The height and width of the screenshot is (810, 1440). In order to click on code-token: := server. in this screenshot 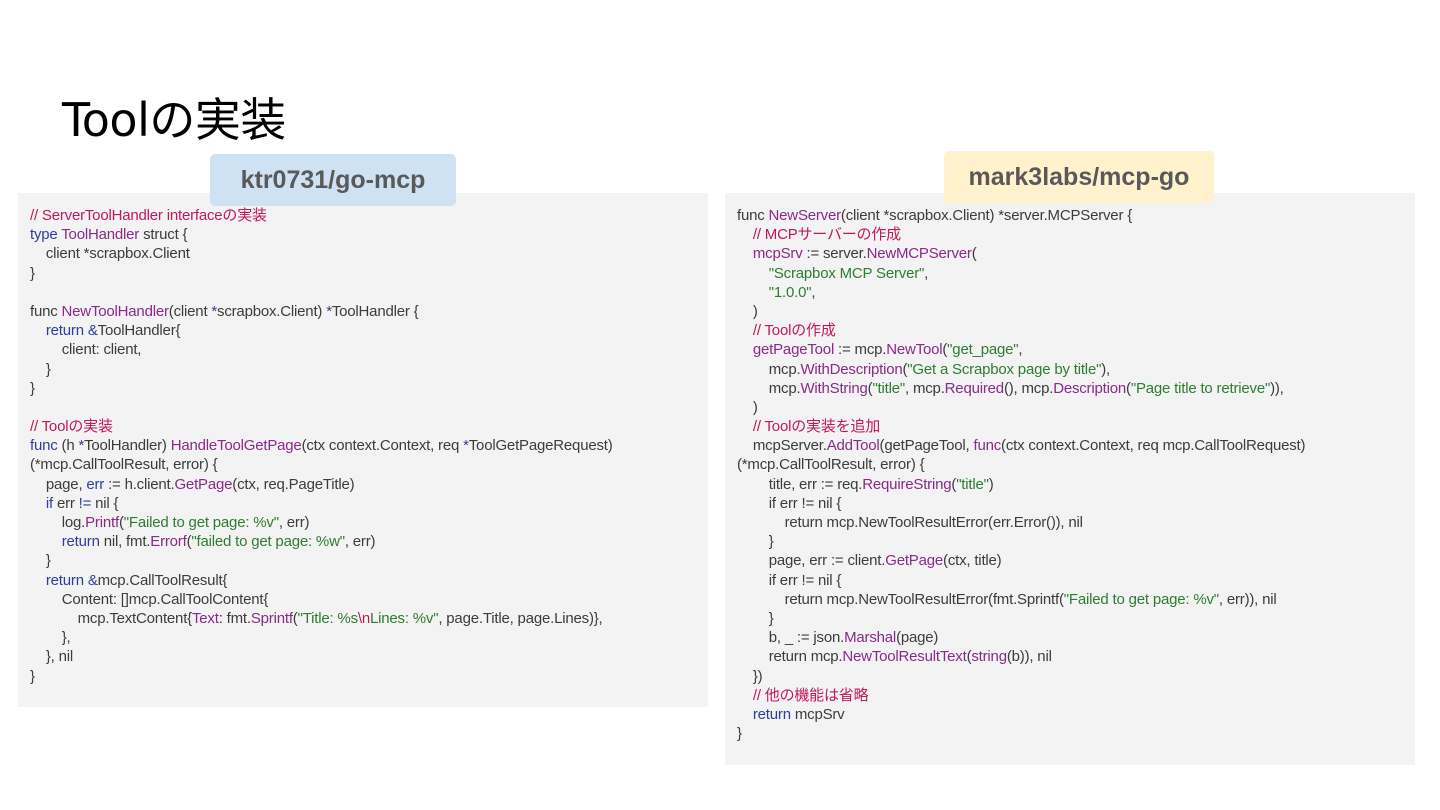, I will do `click(834, 254)`.